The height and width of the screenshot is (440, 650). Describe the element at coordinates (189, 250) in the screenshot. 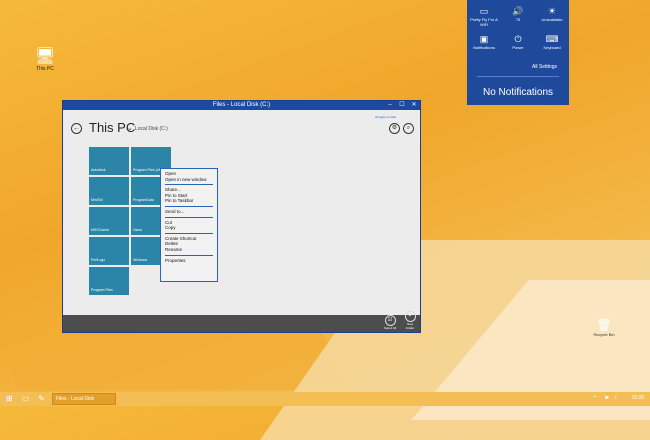

I see `menu-item-rename: Rename` at that location.